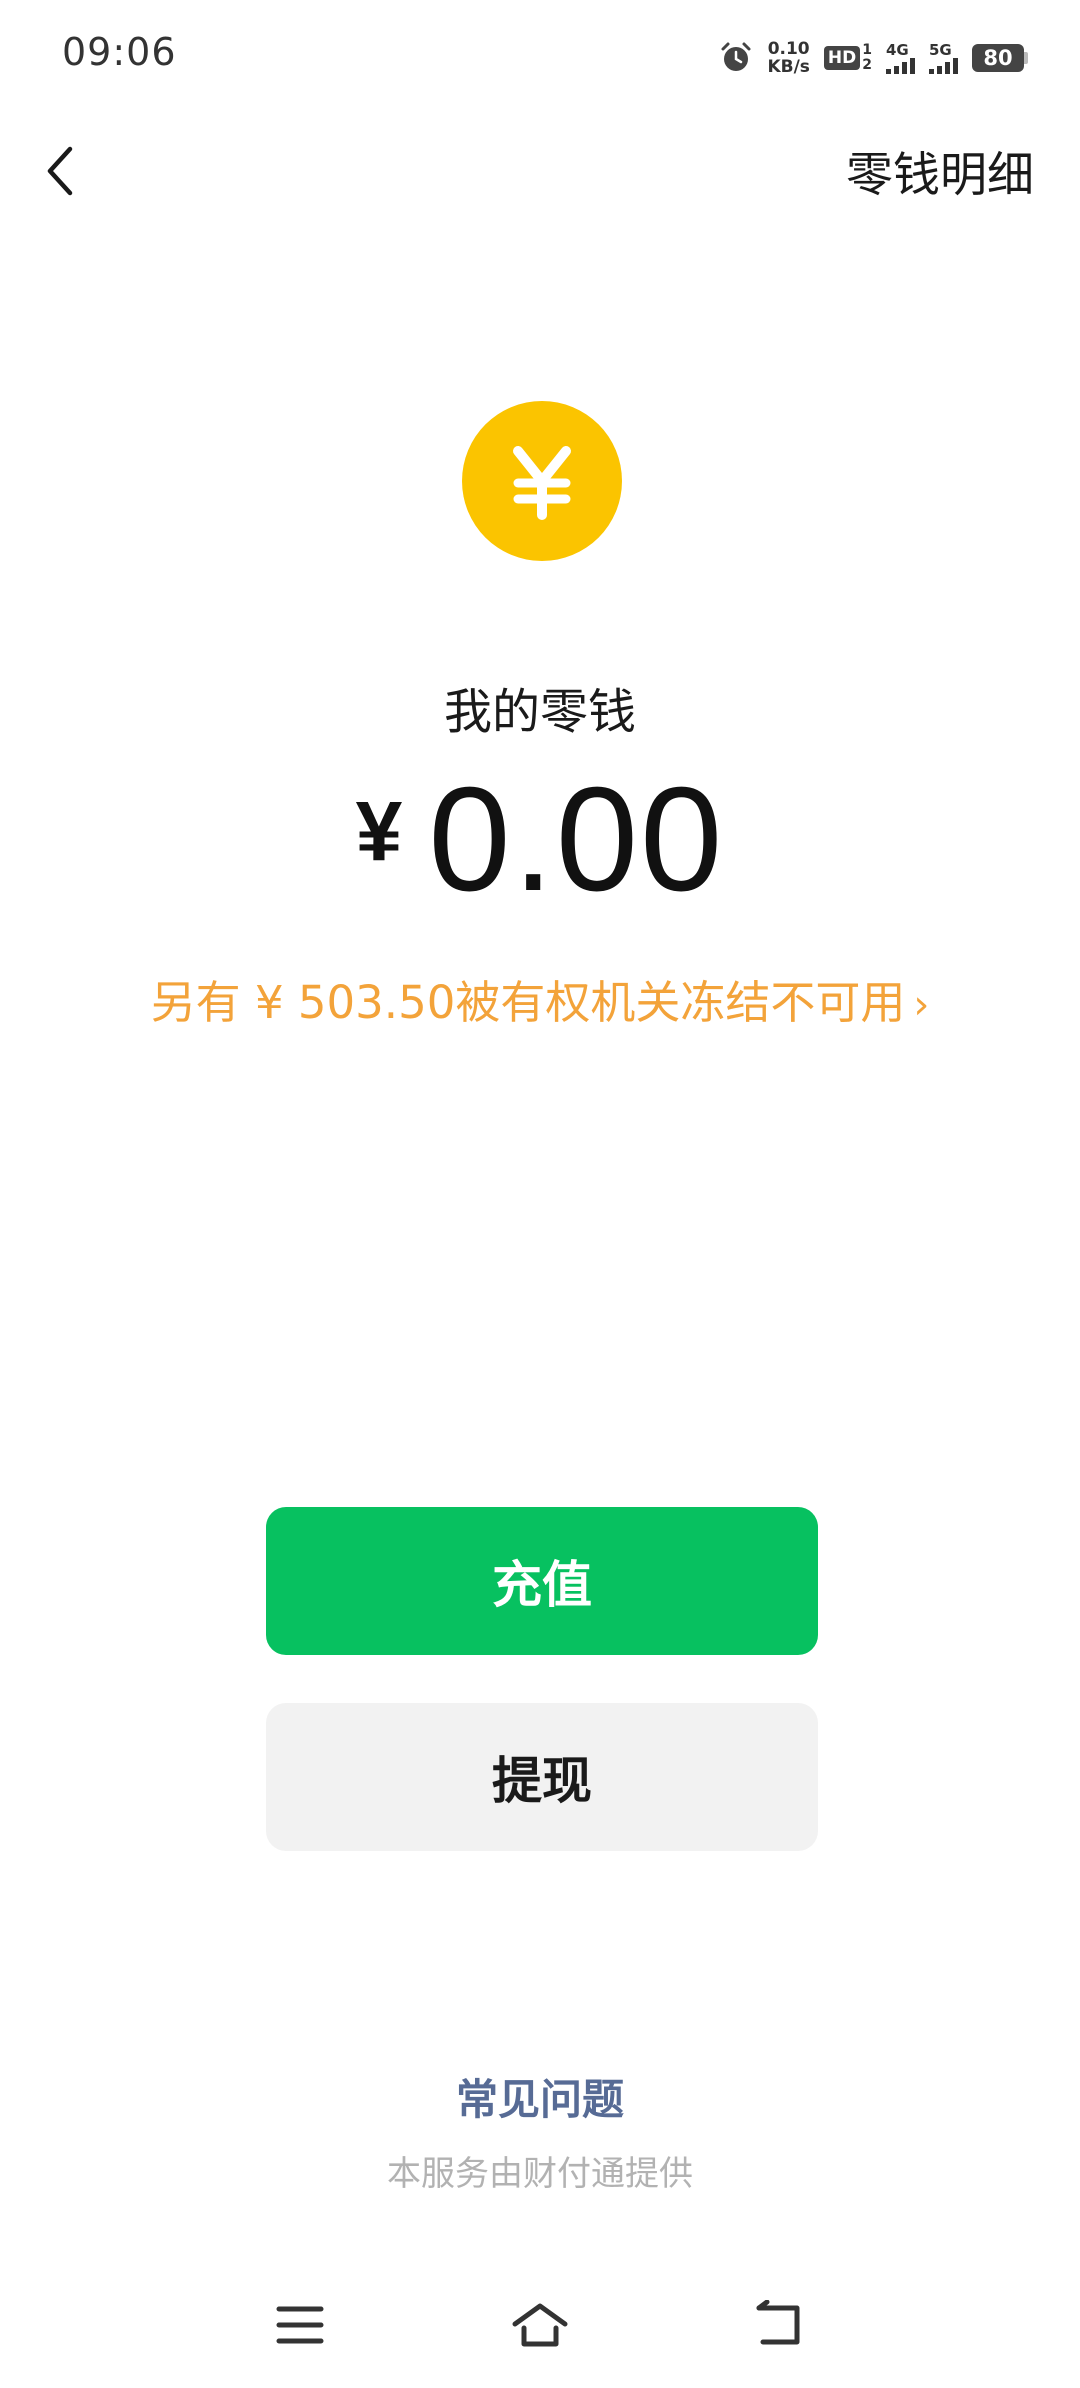 This screenshot has width=1080, height=2388. What do you see at coordinates (943, 66) in the screenshot?
I see `signal-5g-bars` at bounding box center [943, 66].